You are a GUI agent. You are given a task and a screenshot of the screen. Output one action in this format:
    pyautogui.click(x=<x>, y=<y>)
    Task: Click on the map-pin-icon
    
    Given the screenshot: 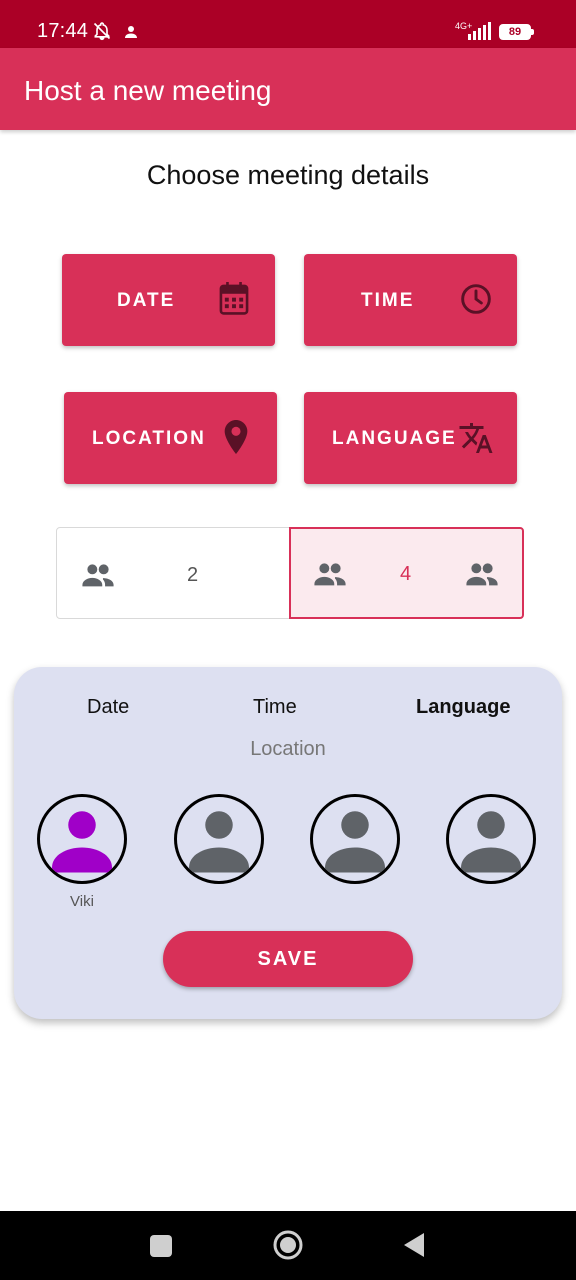 What is the action you would take?
    pyautogui.click(x=236, y=437)
    